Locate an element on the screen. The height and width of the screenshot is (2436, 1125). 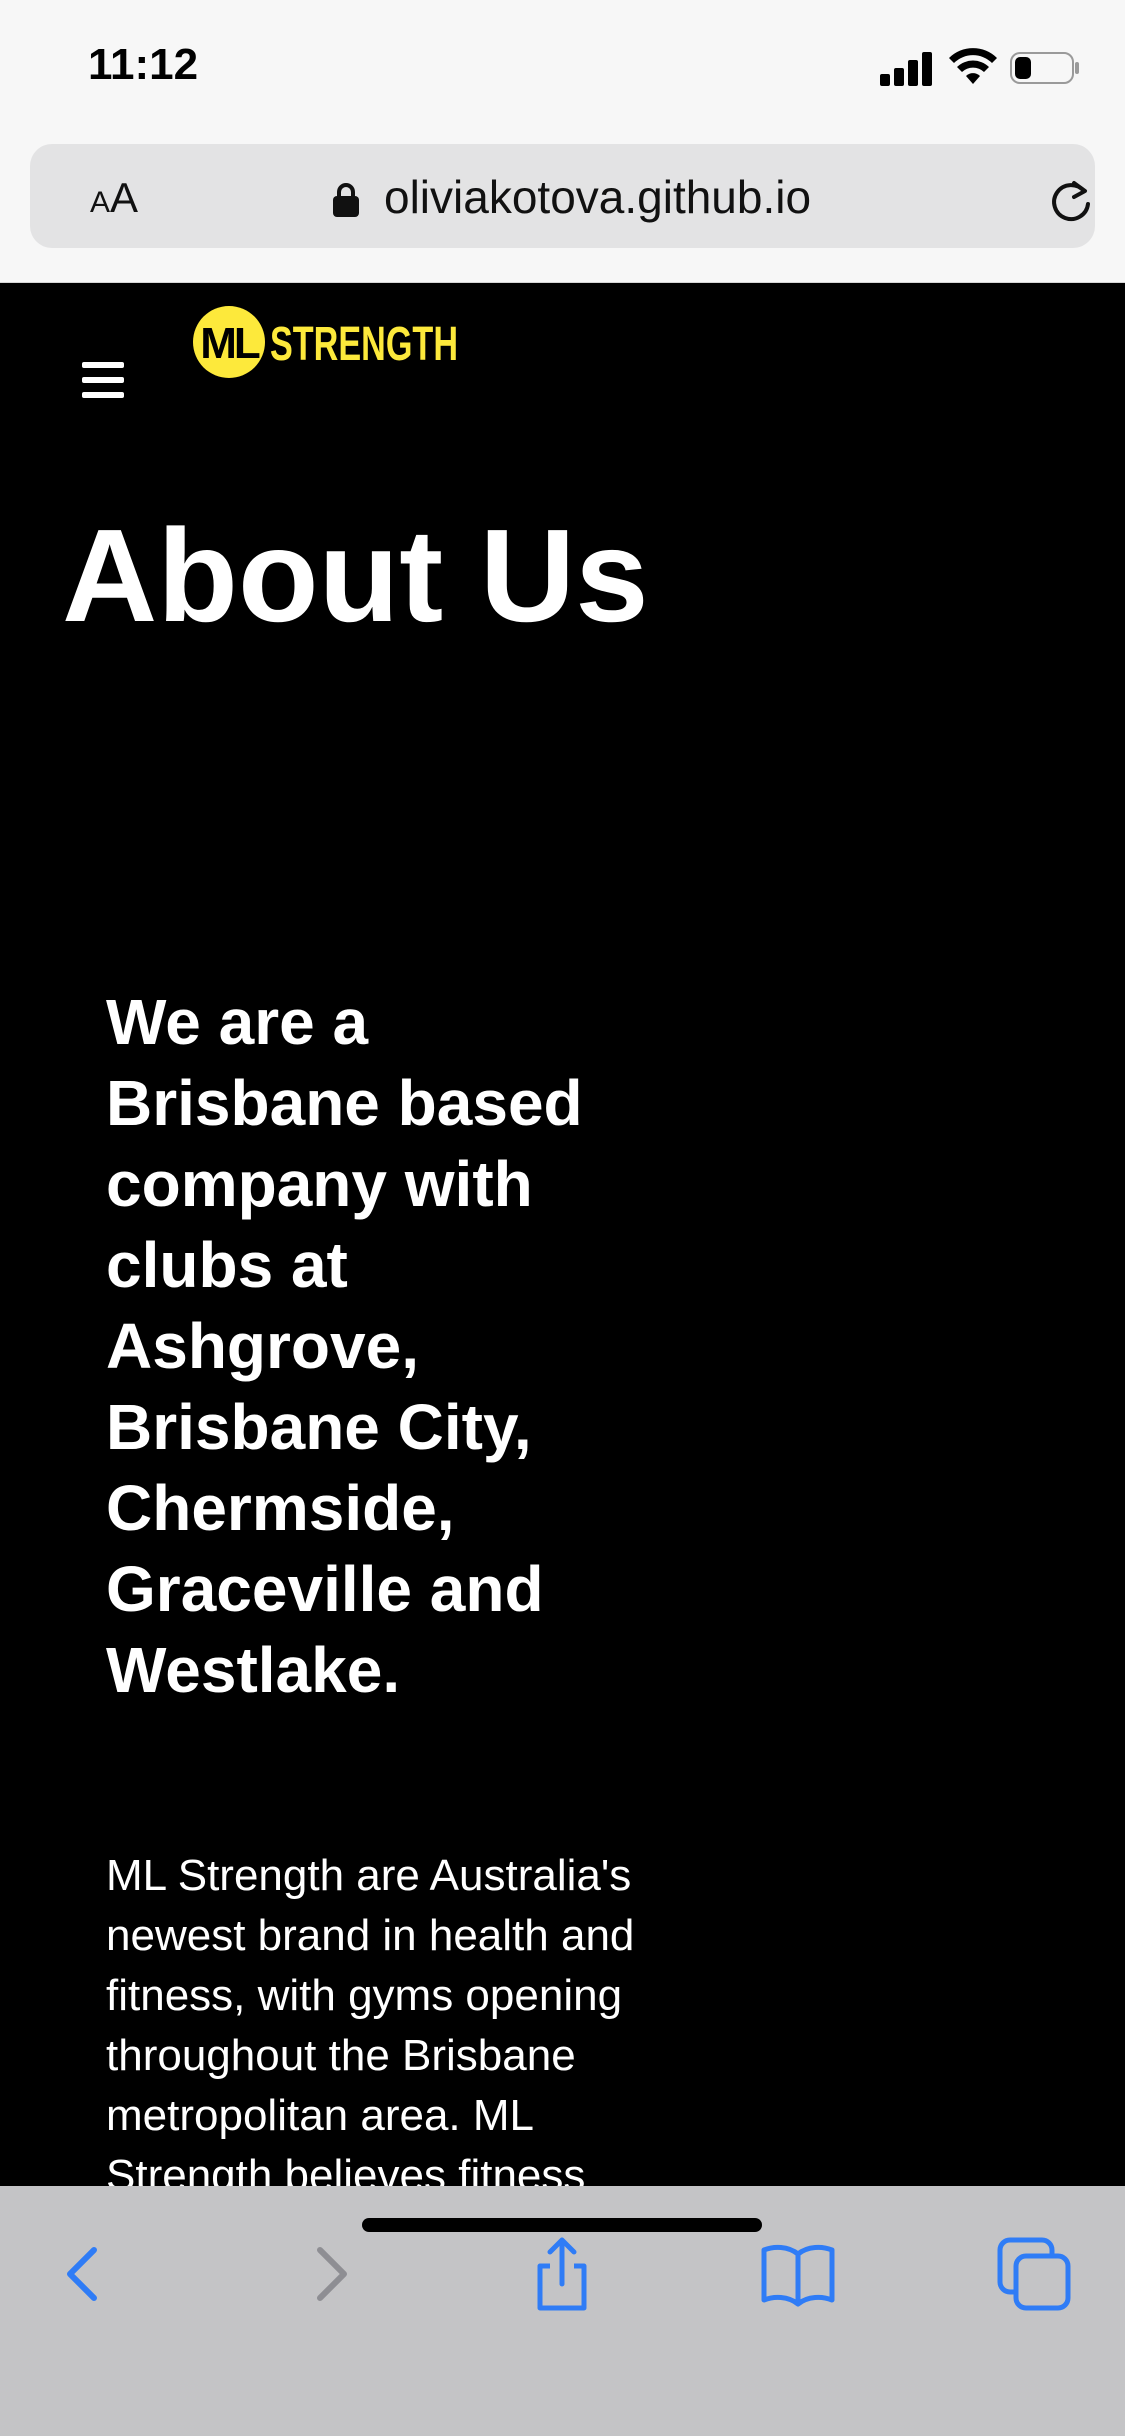
tabs-icon is located at coordinates (1034, 2274).